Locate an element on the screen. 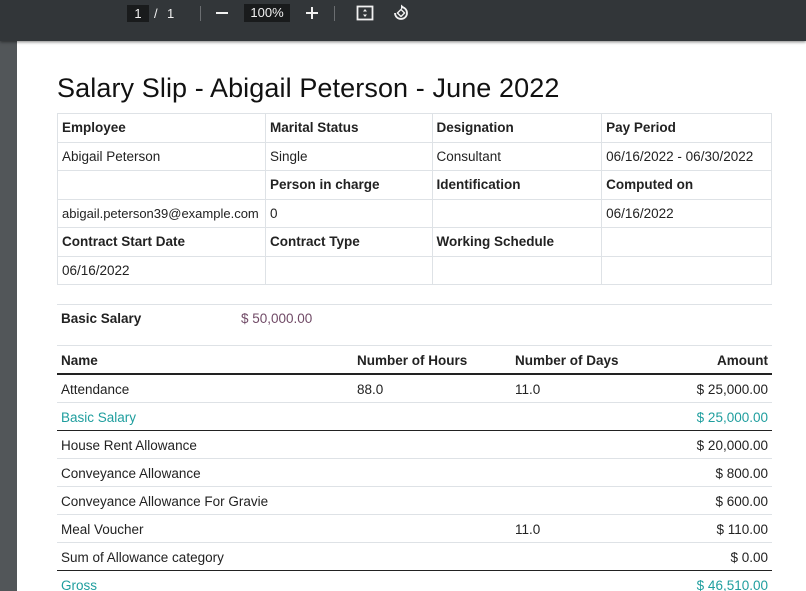 Image resolution: width=806 pixels, height=591 pixels. page-number-input: 1 is located at coordinates (138, 13).